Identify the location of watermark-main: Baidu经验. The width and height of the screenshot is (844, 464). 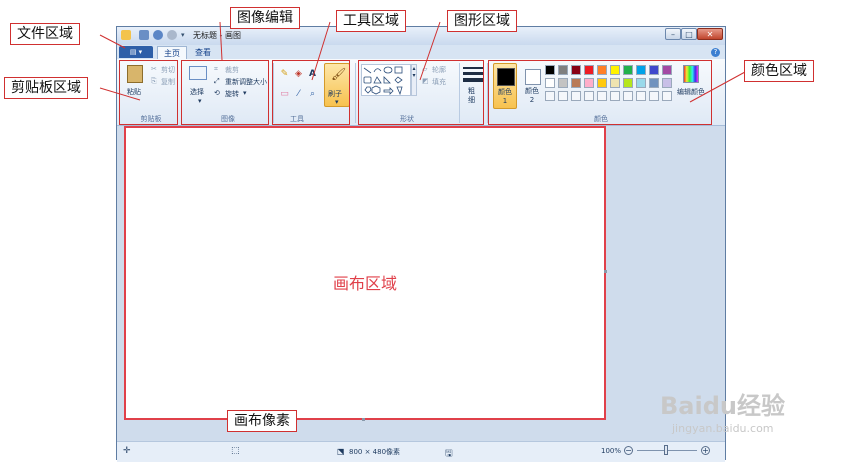
(722, 406).